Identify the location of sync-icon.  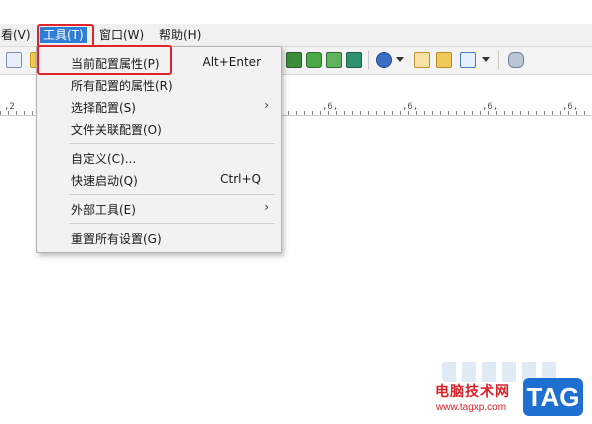
(334, 60).